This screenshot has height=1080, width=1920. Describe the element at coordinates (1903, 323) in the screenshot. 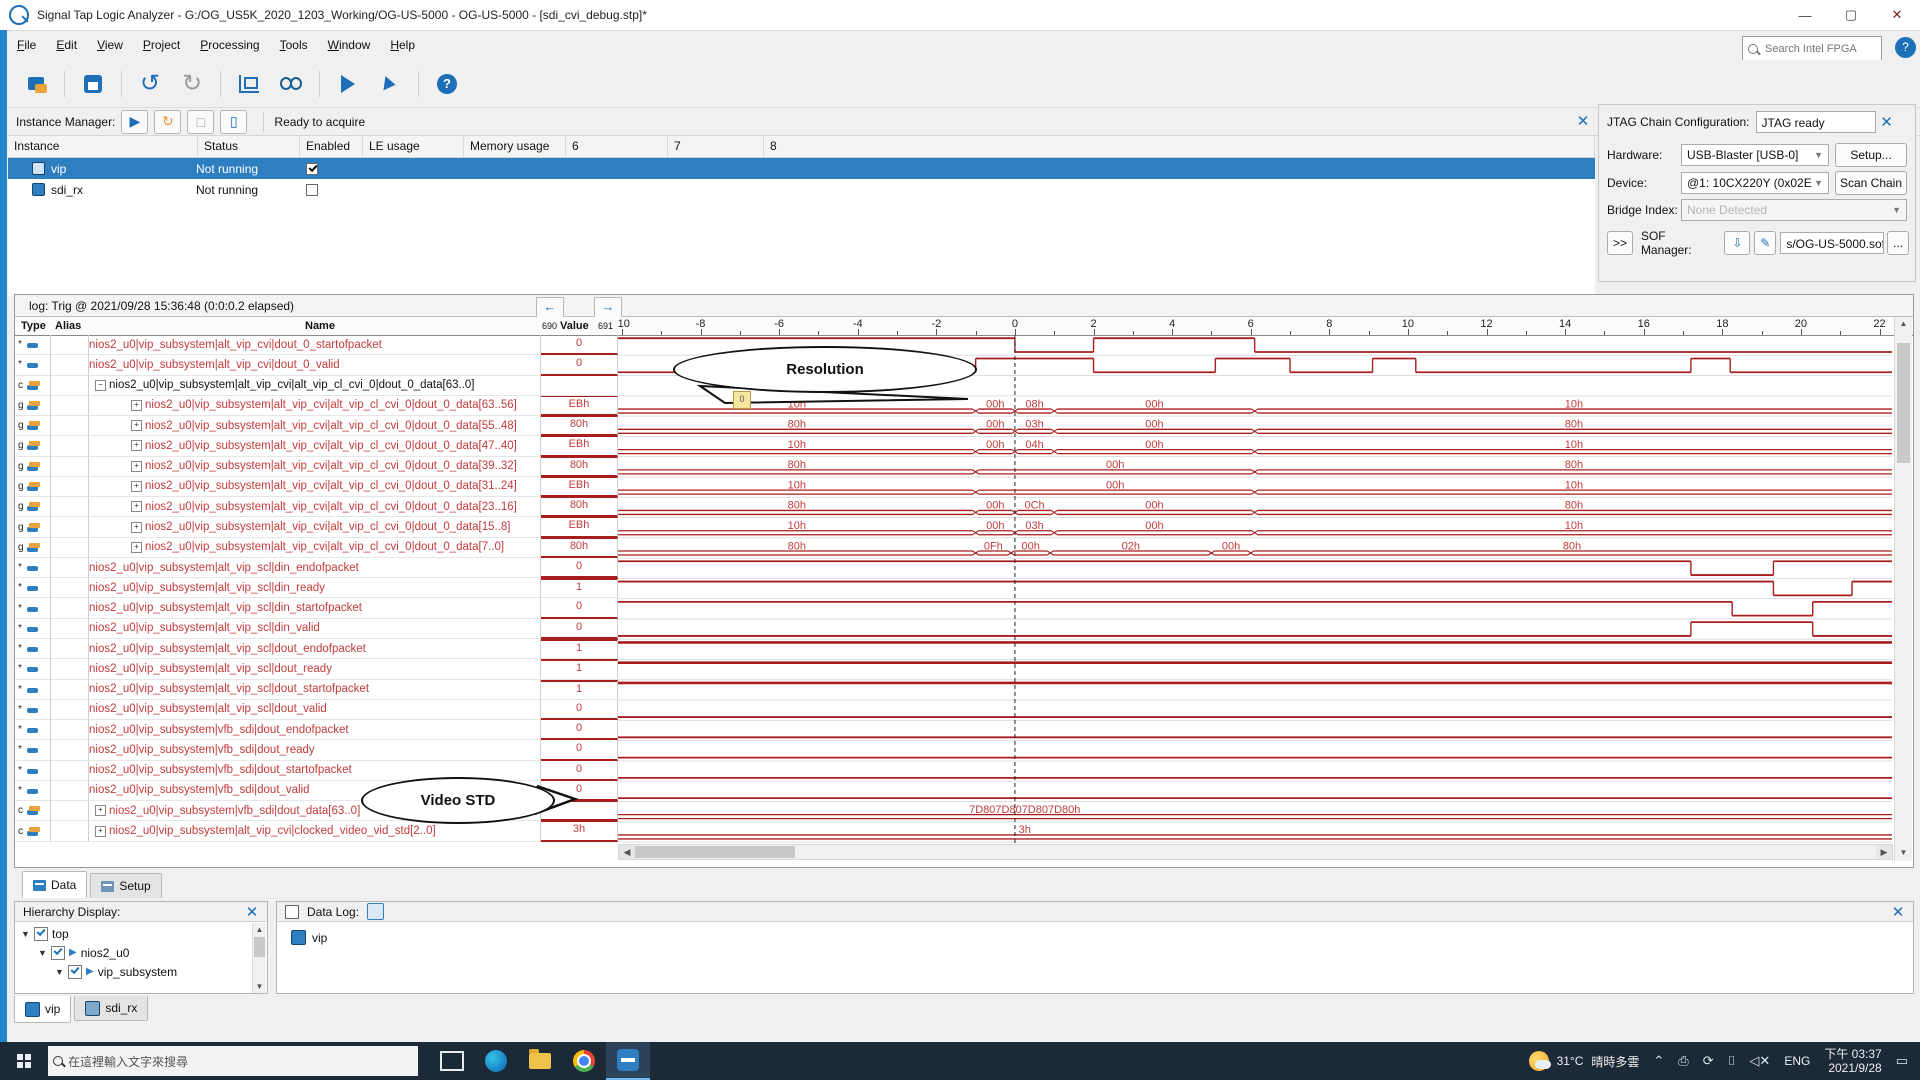

I see `scroll-up-icon: ▲` at that location.